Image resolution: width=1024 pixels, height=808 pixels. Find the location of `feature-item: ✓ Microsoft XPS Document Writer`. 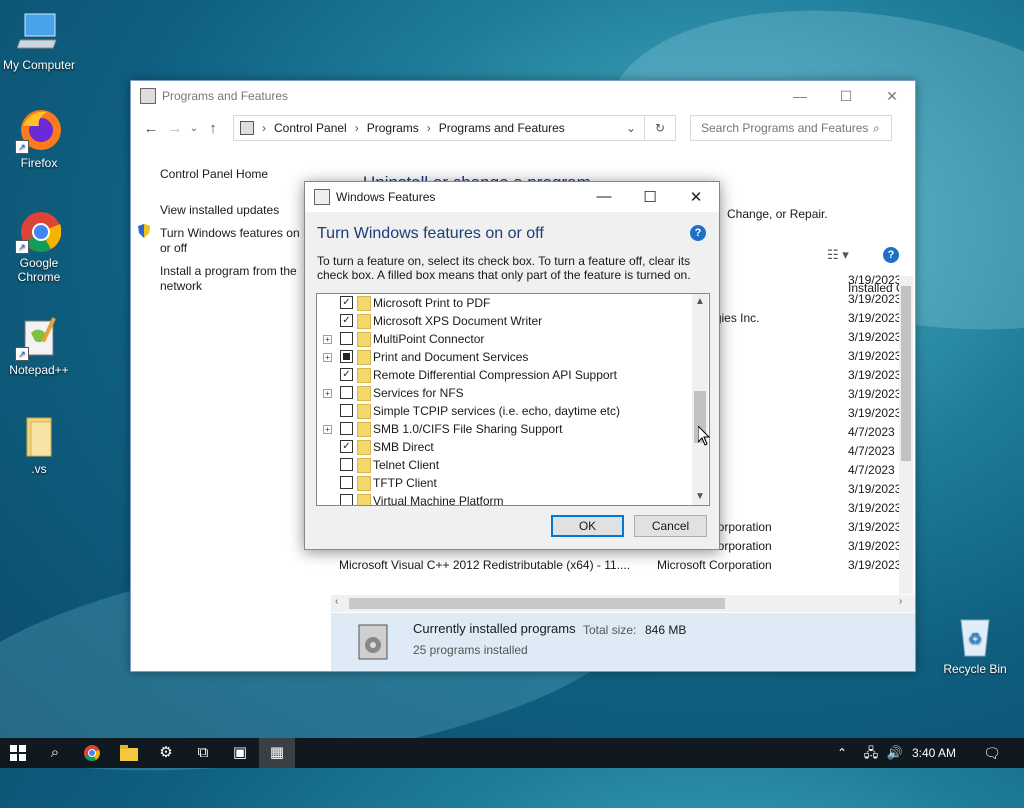

feature-item: ✓ Microsoft XPS Document Writer is located at coordinates (505, 321).